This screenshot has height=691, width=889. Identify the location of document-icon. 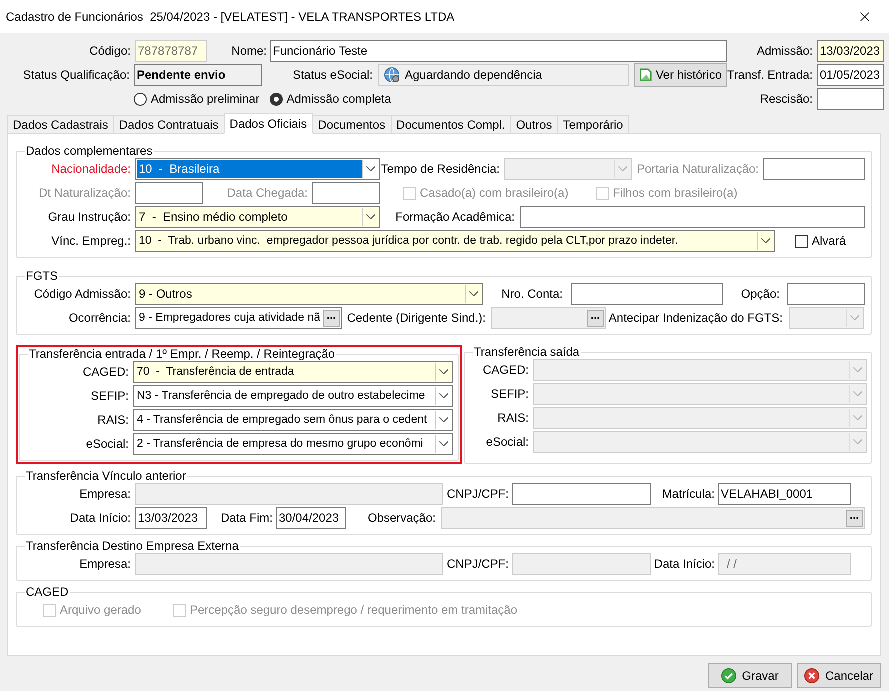
(646, 75).